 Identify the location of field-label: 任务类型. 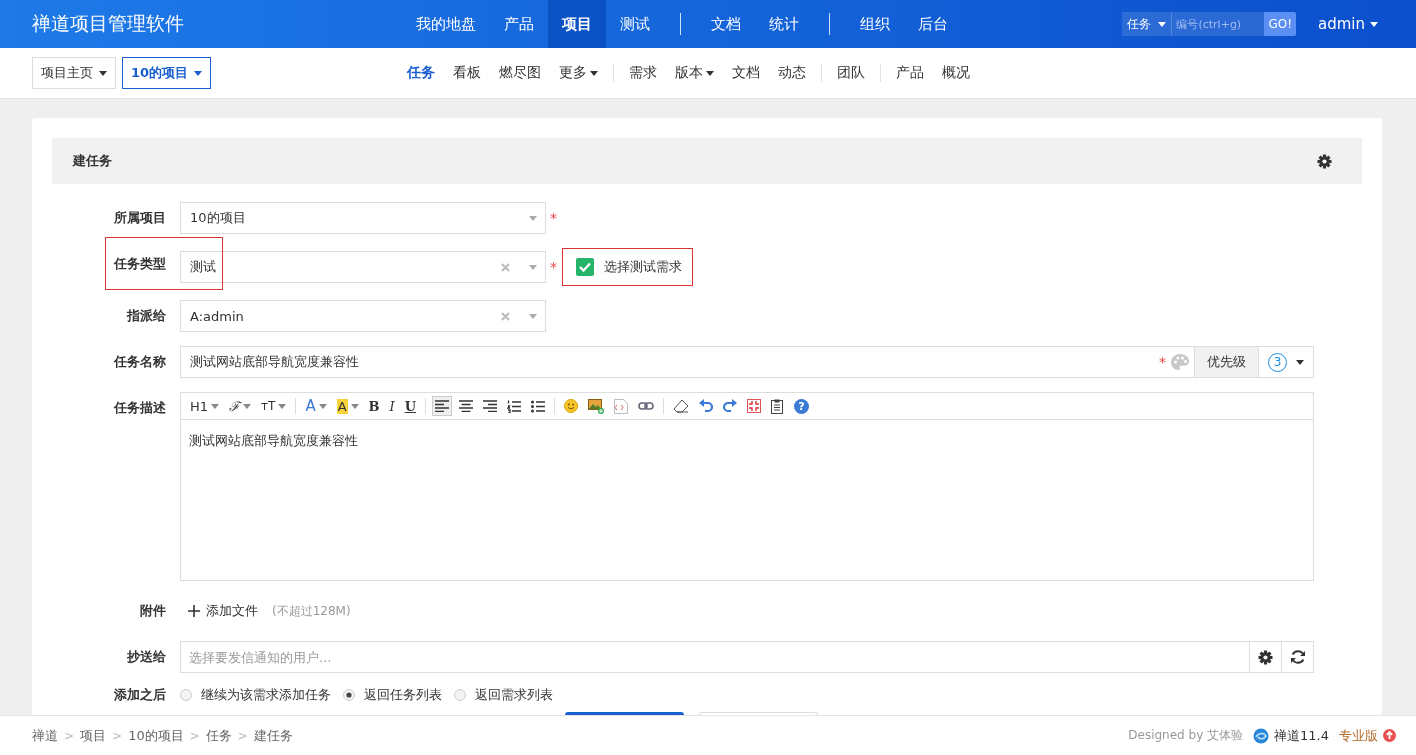
(139, 264).